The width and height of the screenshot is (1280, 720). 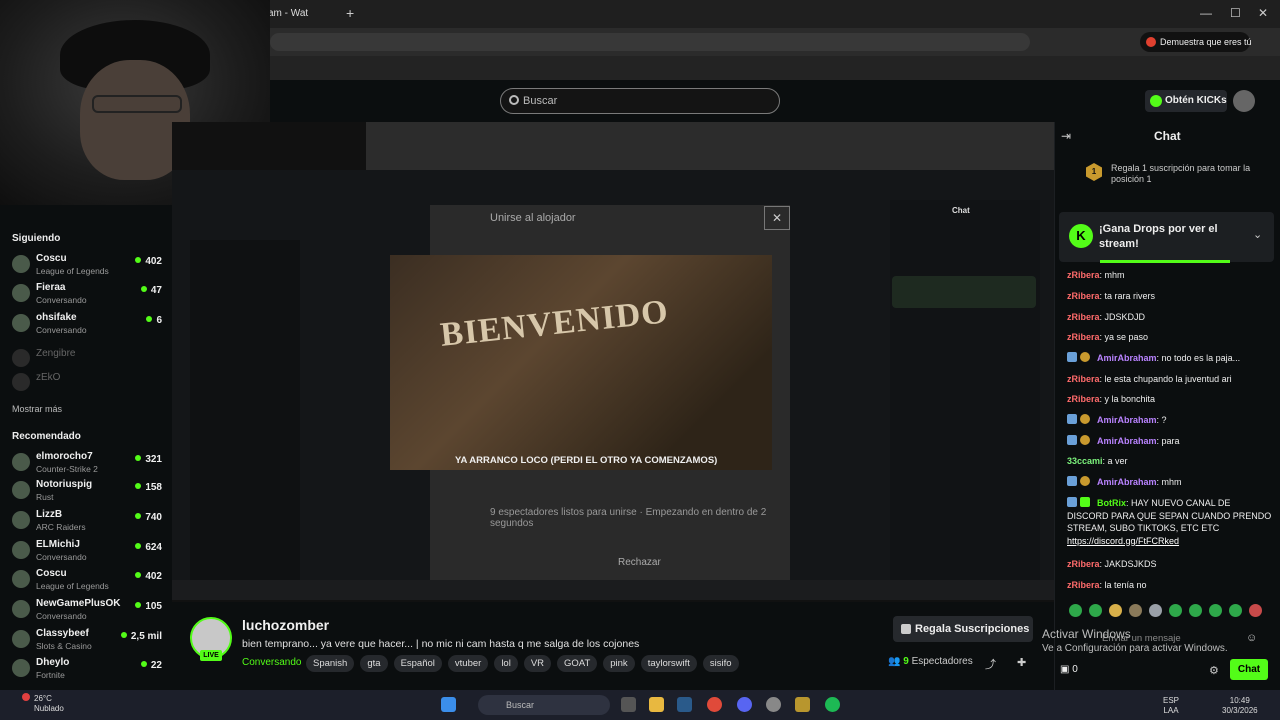 I want to click on viewer-count: 22, so click(x=151, y=665).